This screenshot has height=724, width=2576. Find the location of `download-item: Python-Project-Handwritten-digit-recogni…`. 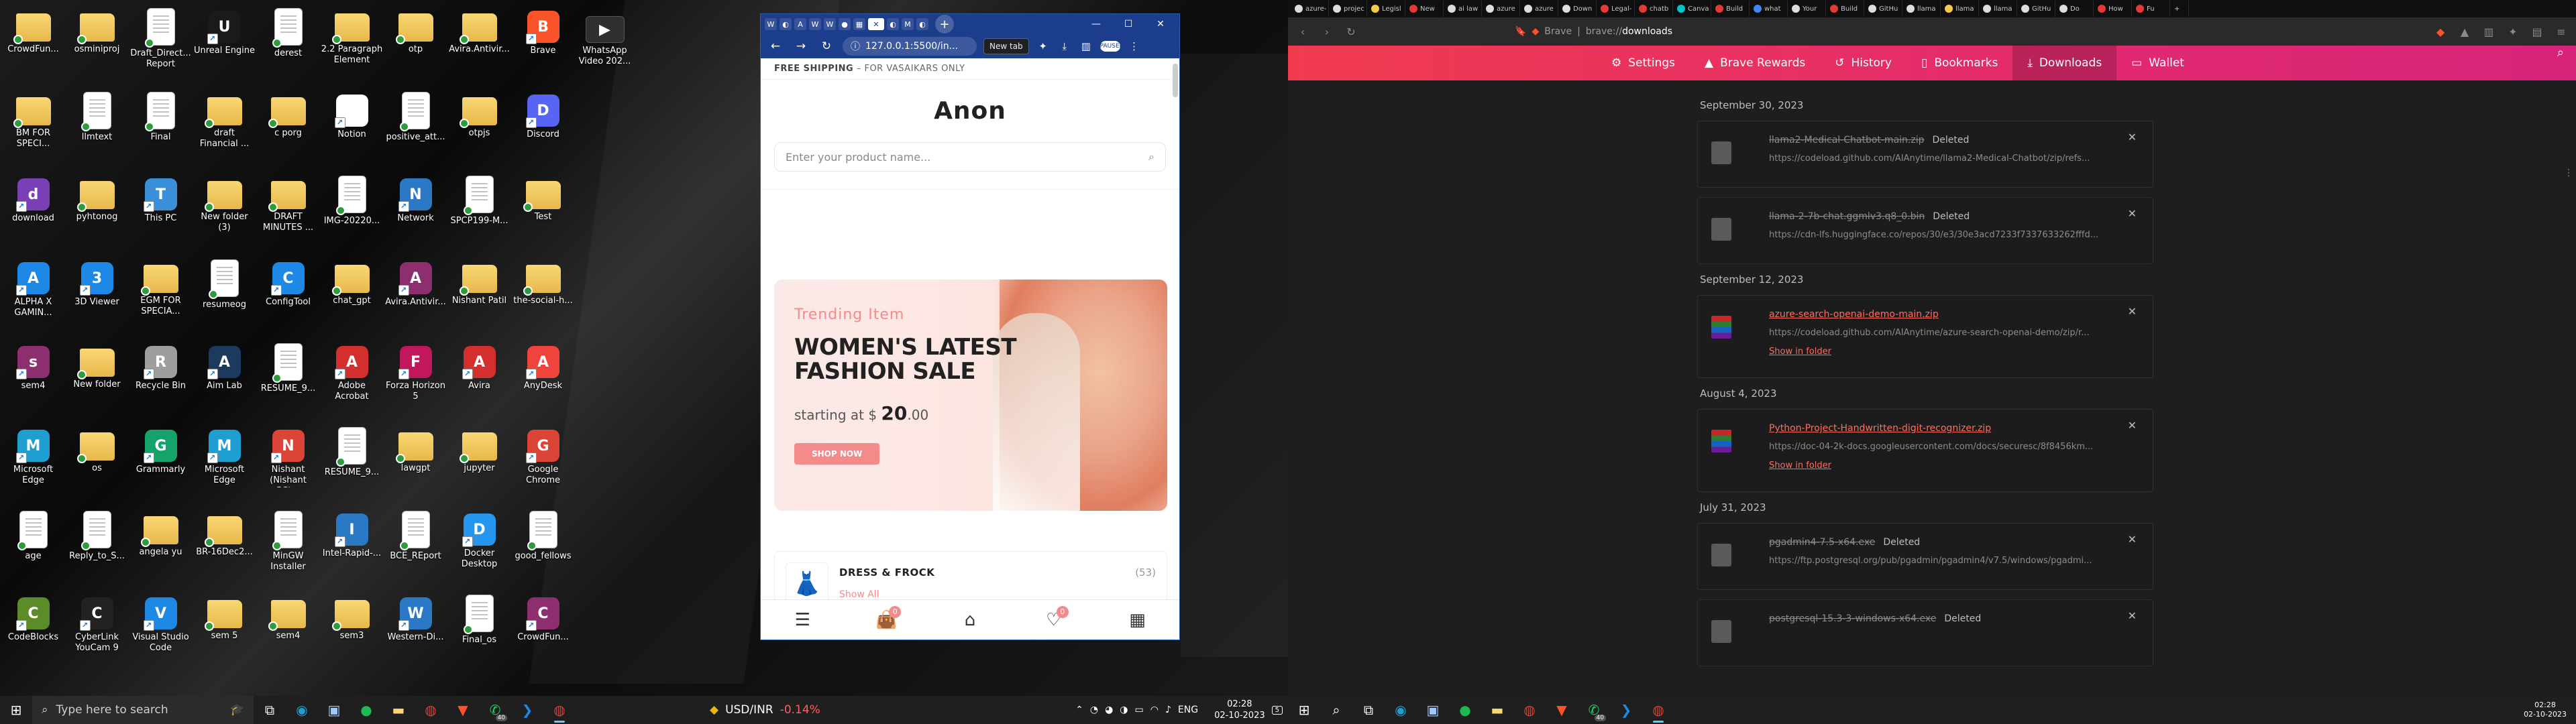

download-item: Python-Project-Handwritten-digit-recogni… is located at coordinates (1925, 450).